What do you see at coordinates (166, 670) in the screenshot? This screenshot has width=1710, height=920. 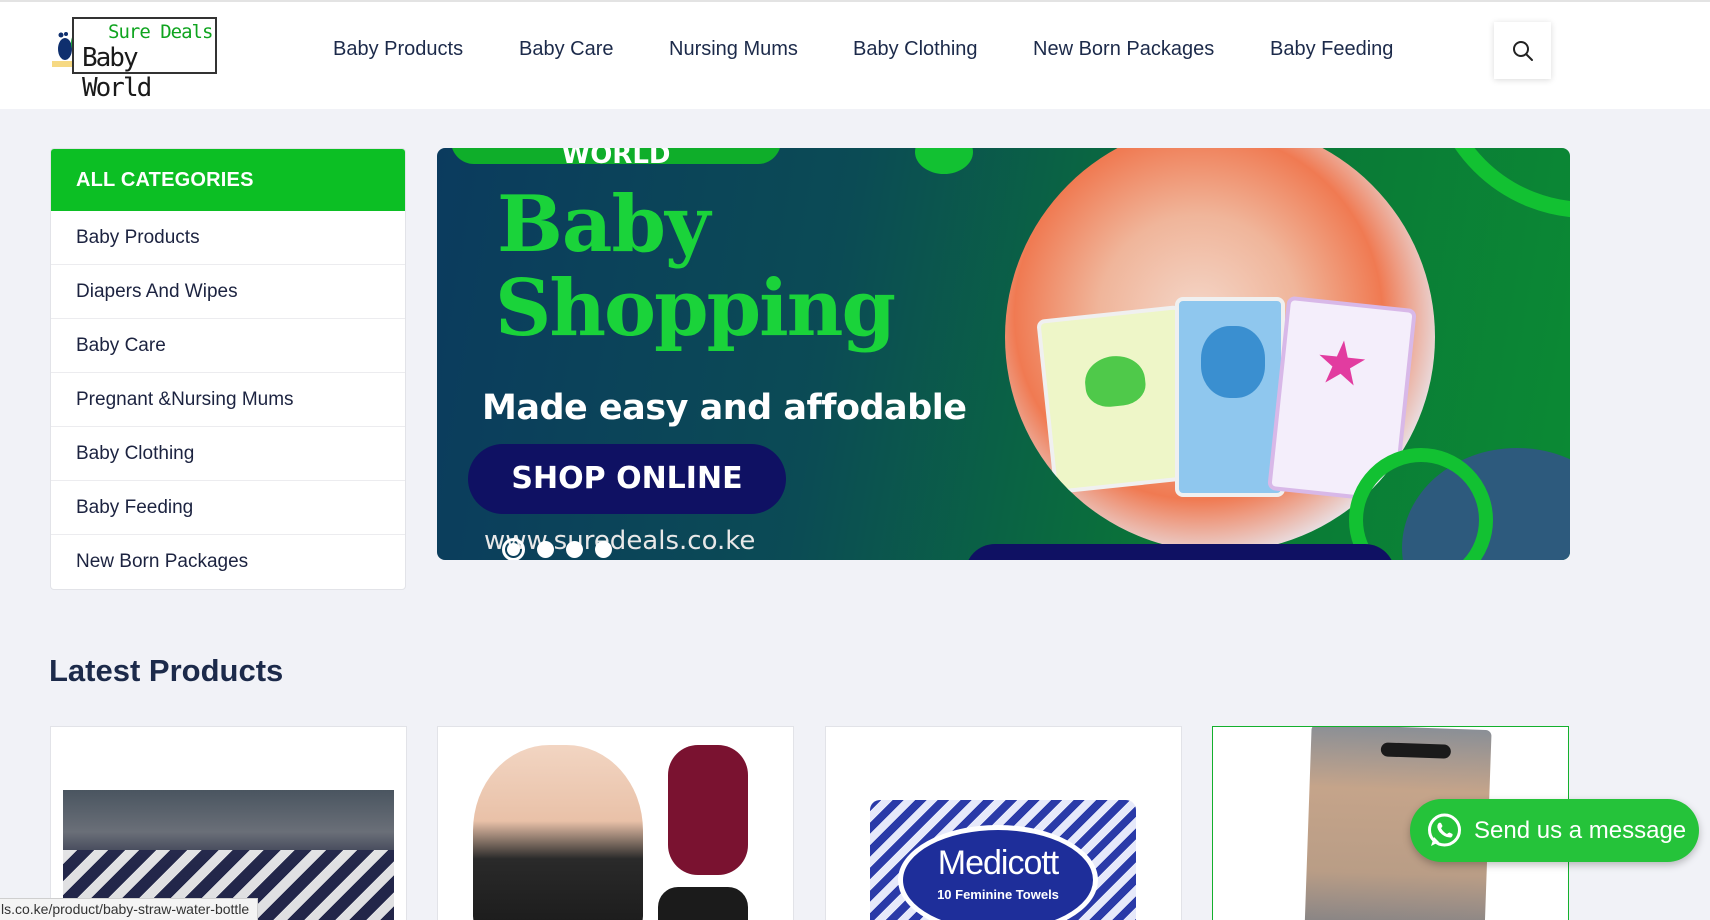 I see `latest-products-heading: Latest Products` at bounding box center [166, 670].